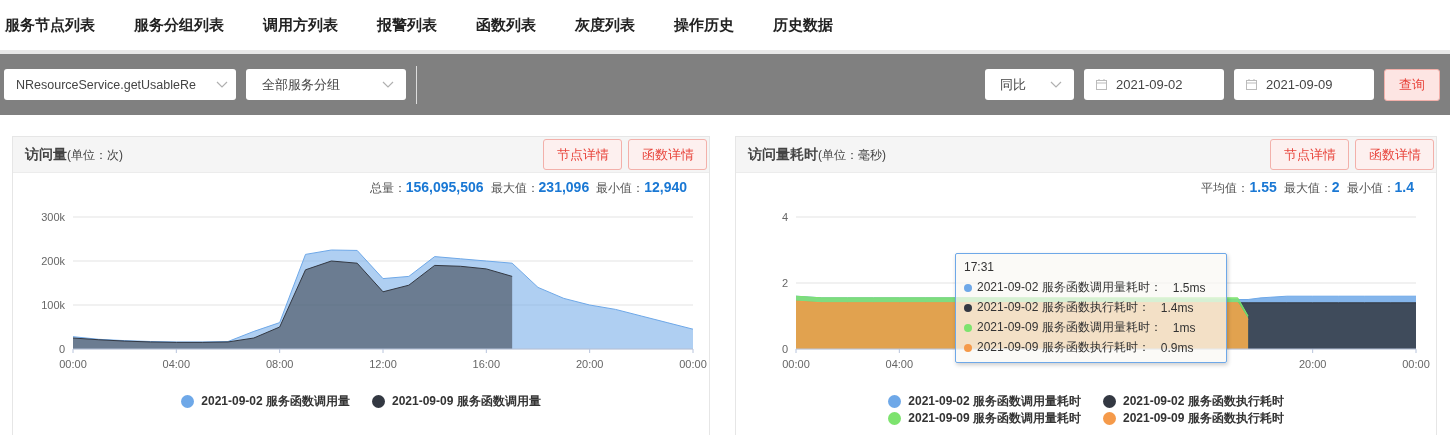  Describe the element at coordinates (279, 364) in the screenshot. I see `x-tick-label: 08:00` at that location.